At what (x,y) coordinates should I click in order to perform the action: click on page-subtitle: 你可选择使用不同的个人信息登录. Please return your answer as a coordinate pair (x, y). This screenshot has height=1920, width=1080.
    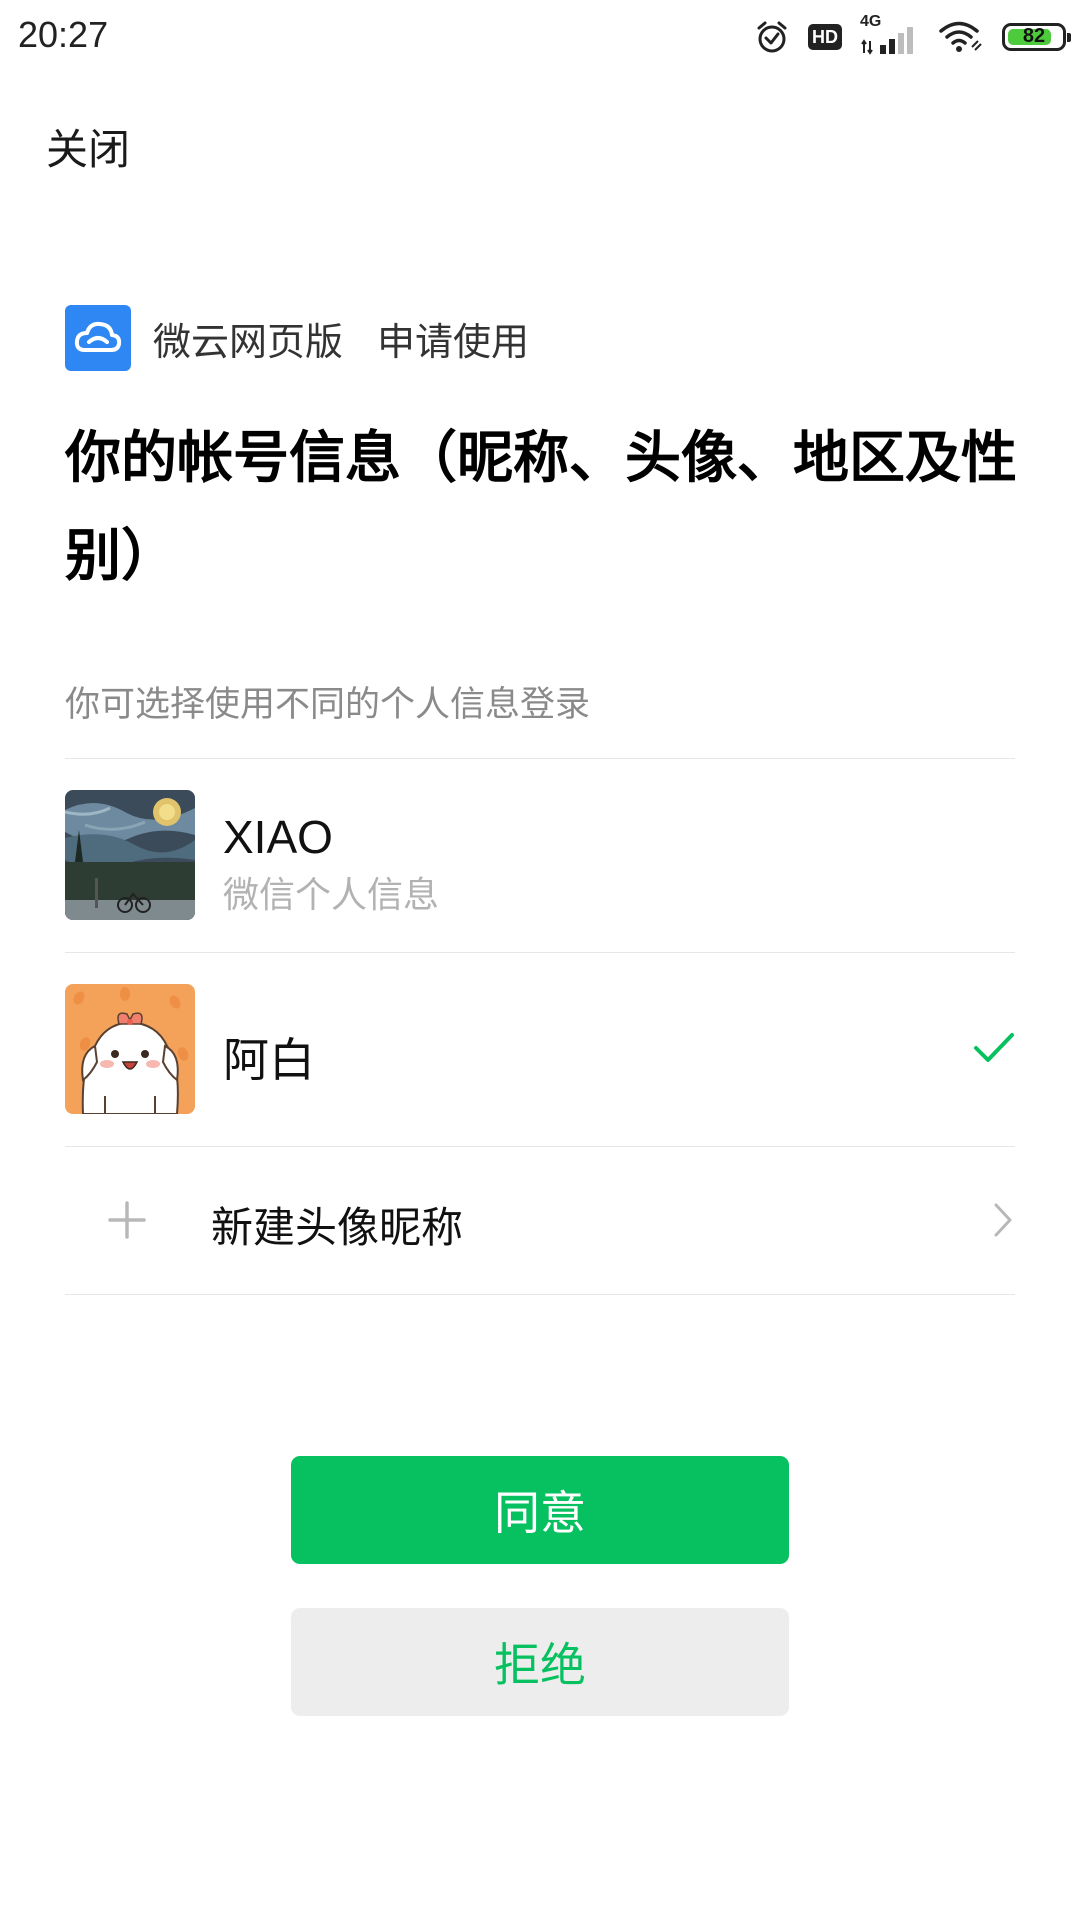
    Looking at the image, I should click on (328, 705).